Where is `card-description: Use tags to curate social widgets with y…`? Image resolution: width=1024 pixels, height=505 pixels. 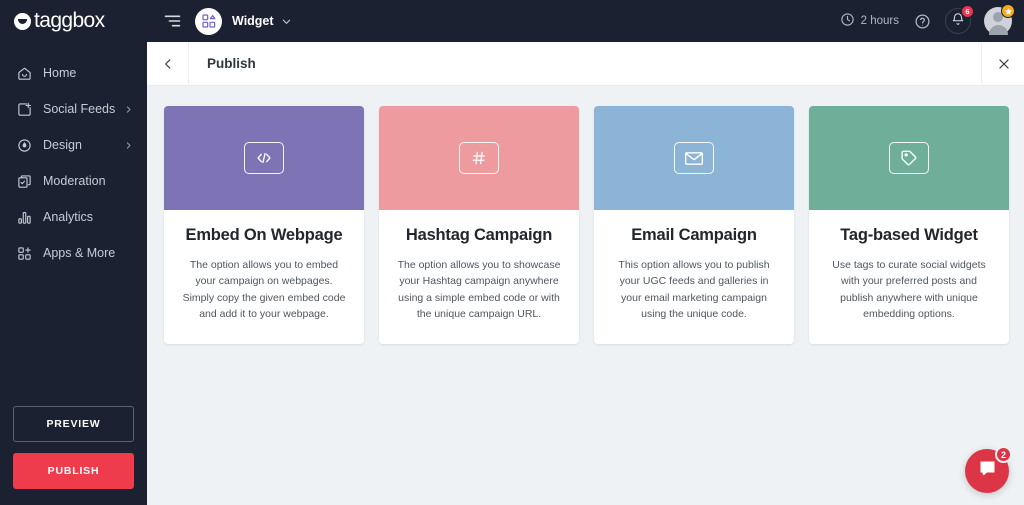
card-description: Use tags to curate social widgets with y… is located at coordinates (909, 289).